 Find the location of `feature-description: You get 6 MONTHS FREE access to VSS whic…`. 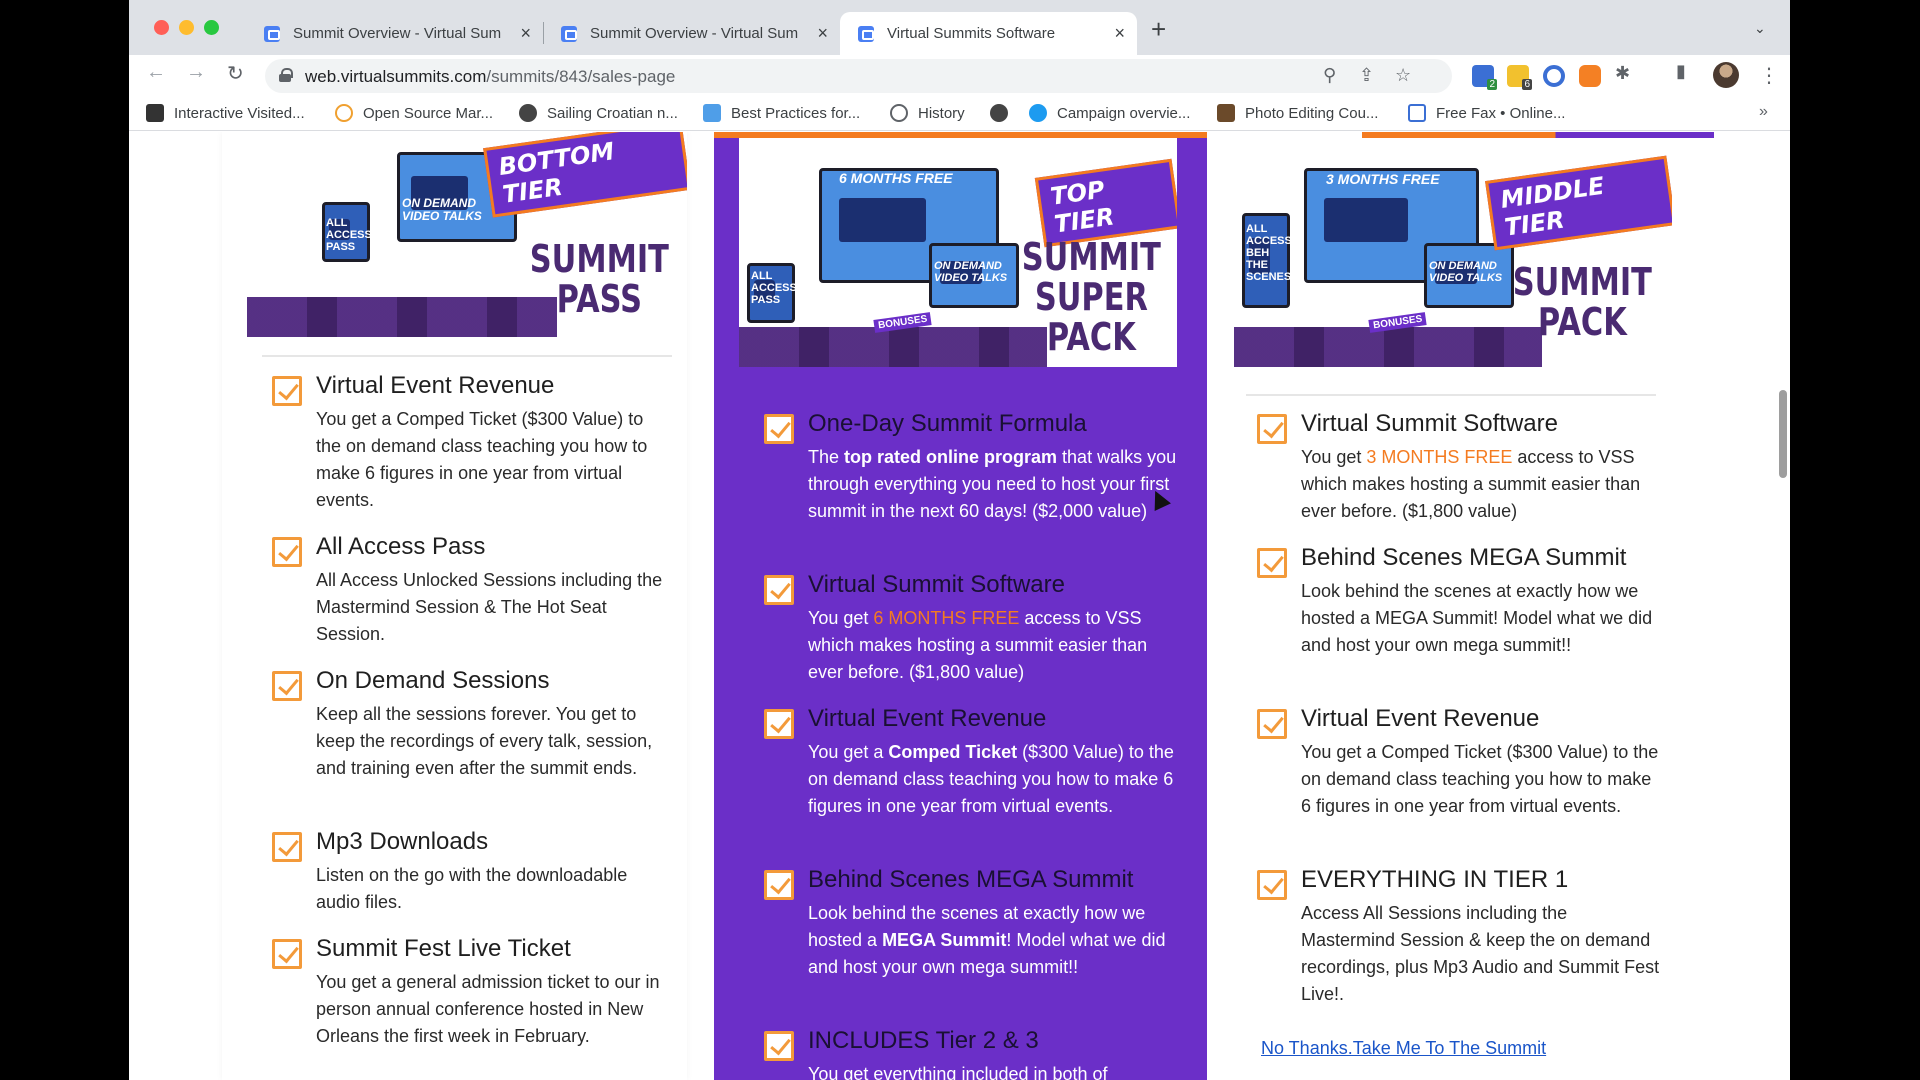

feature-description: You get 6 MONTHS FREE access to VSS whic… is located at coordinates (995, 645).